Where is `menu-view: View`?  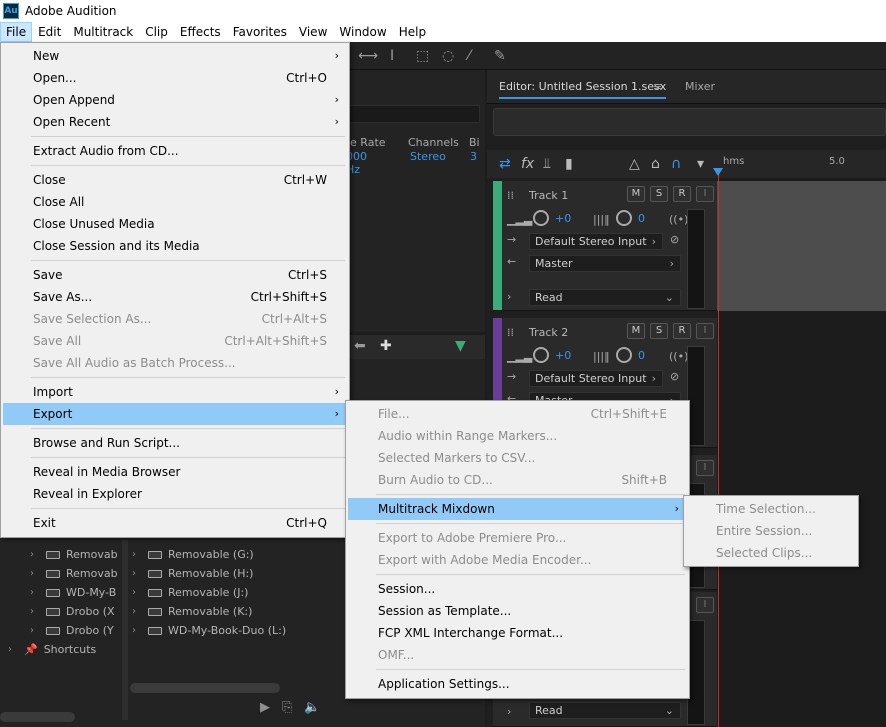 menu-view: View is located at coordinates (313, 32).